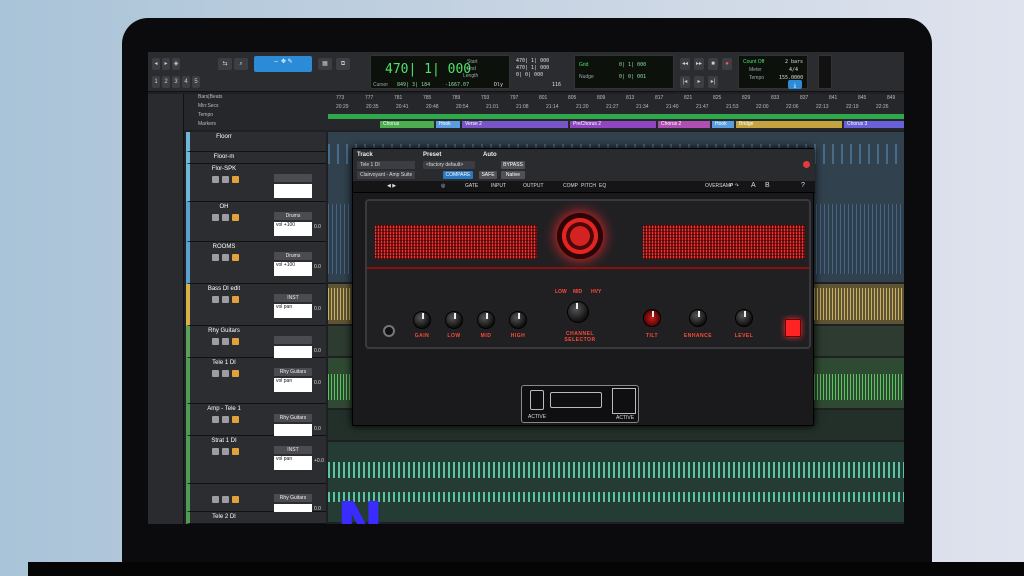 Image resolution: width=1024 pixels, height=576 pixels. I want to click on zoom-icon: ⌕, so click(241, 64).